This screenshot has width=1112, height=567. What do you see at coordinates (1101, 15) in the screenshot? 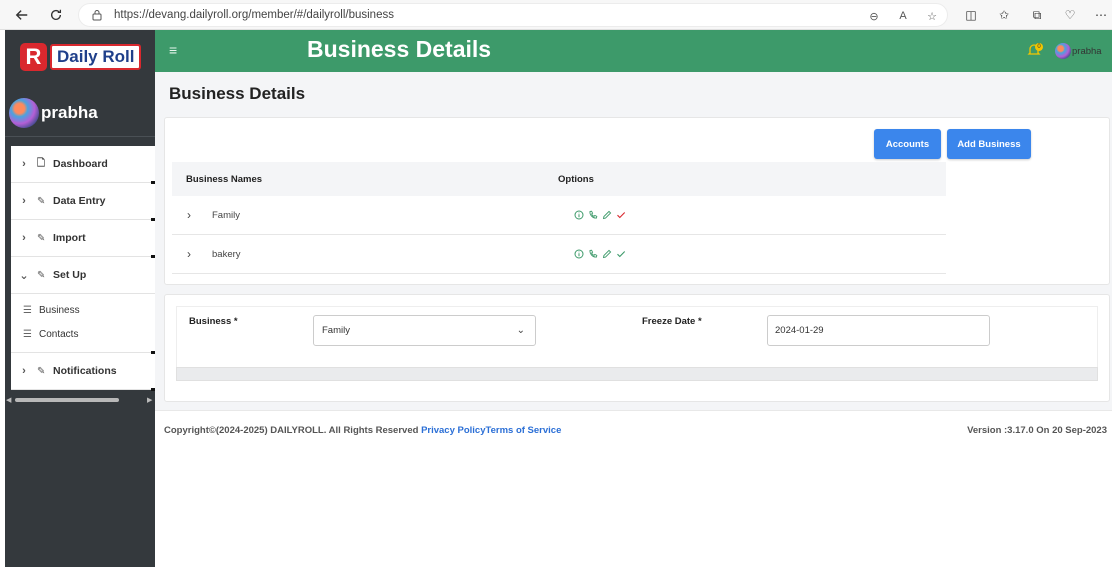
I see `more-menu-icon: ⋯` at bounding box center [1101, 15].